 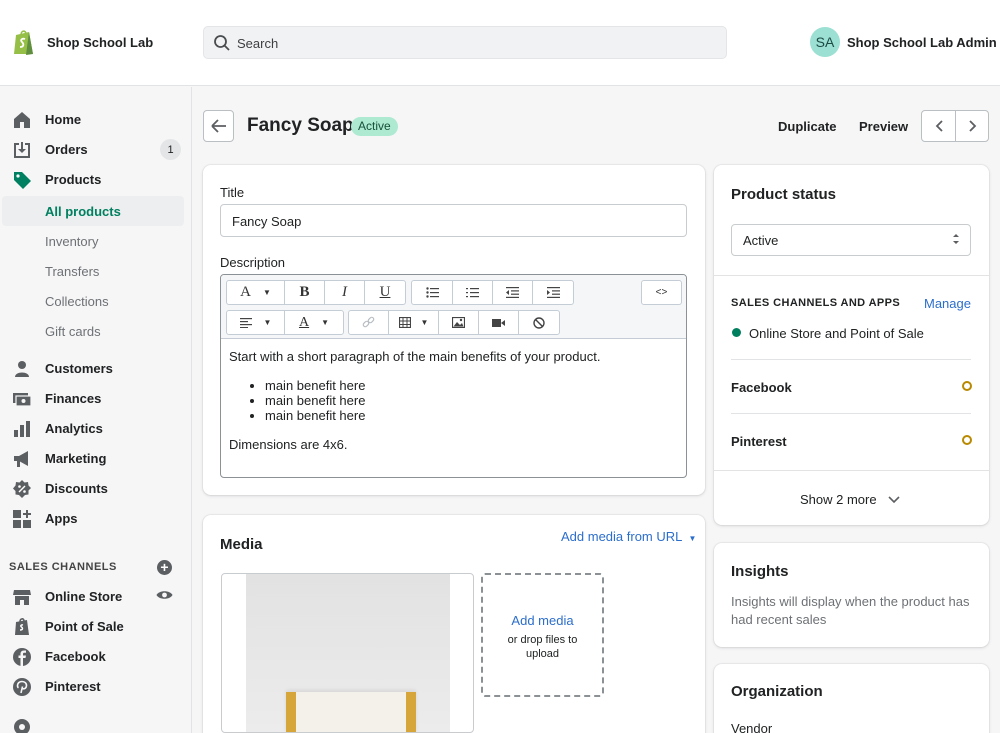 I want to click on numbered-list-button, so click(x=473, y=292).